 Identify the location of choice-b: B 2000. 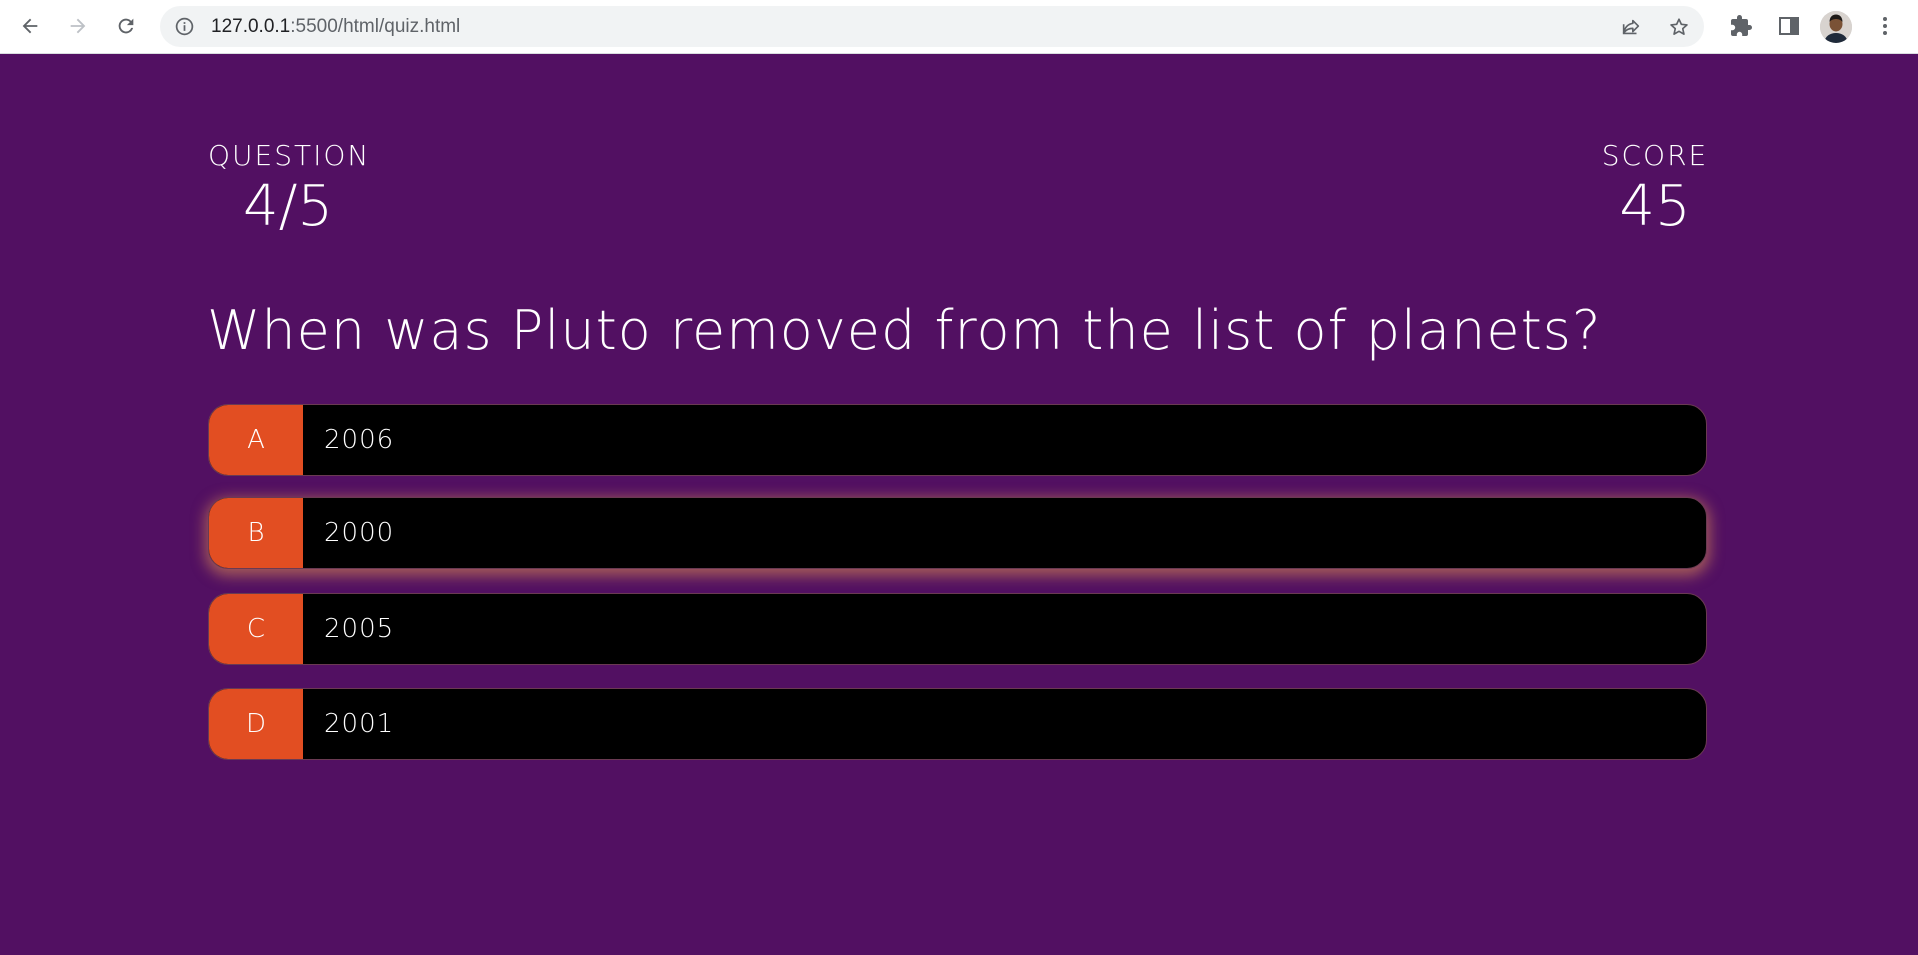
(957, 533).